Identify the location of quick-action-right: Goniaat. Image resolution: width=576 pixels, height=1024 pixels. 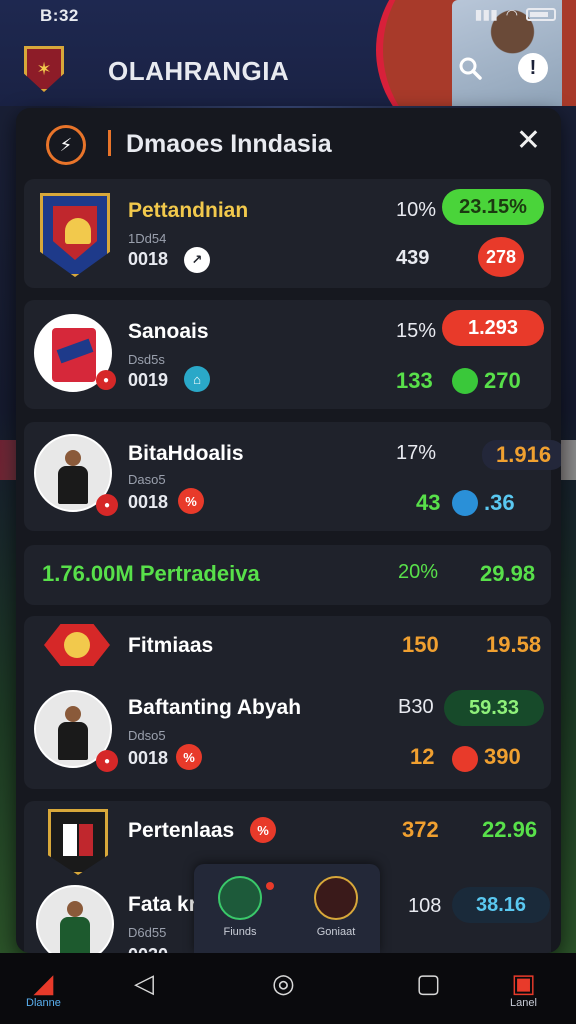
(336, 907).